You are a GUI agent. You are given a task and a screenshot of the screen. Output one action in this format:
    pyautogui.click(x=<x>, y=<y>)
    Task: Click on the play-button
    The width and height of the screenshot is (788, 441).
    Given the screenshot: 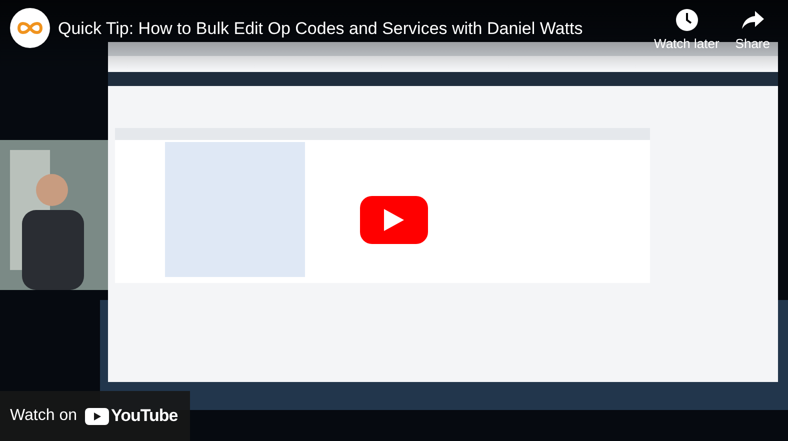 What is the action you would take?
    pyautogui.click(x=394, y=220)
    